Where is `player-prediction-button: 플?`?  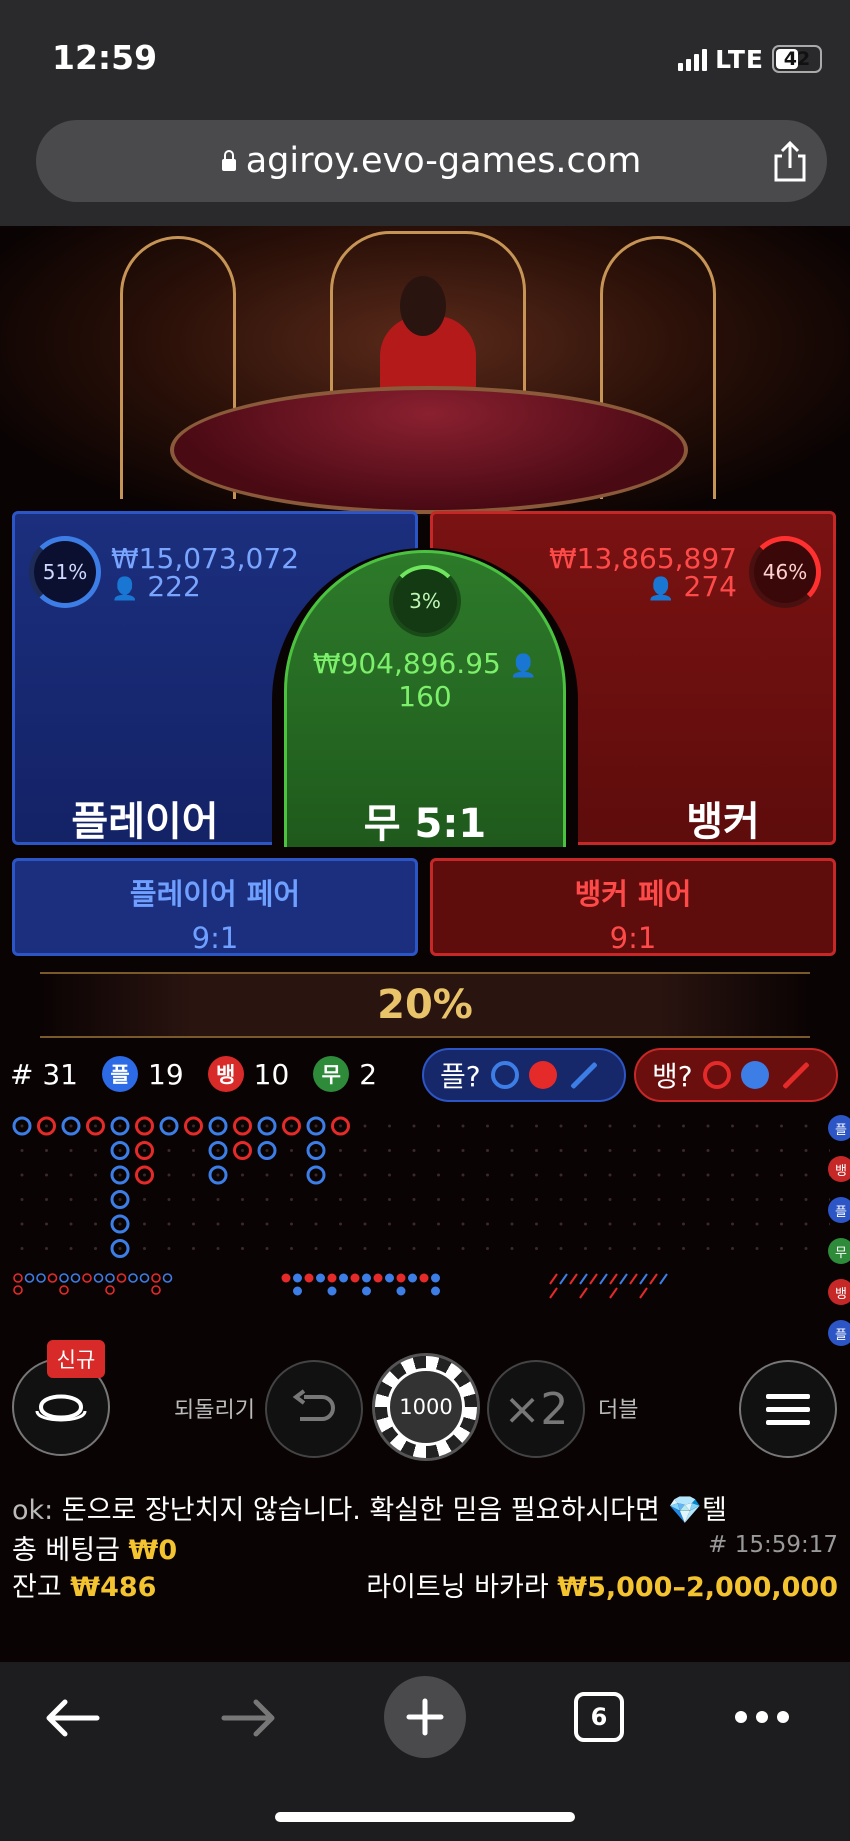
player-prediction-button: 플? is located at coordinates (524, 1075).